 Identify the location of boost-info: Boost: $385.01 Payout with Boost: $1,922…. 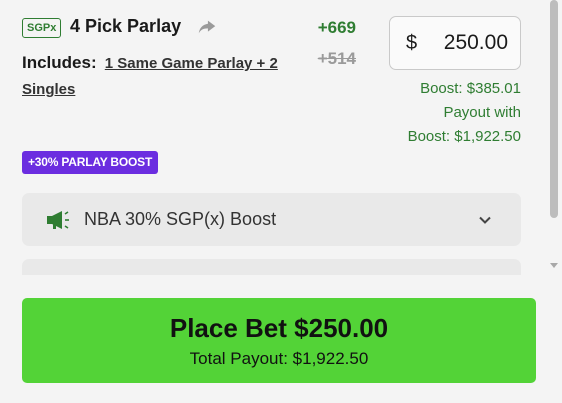
(441, 113).